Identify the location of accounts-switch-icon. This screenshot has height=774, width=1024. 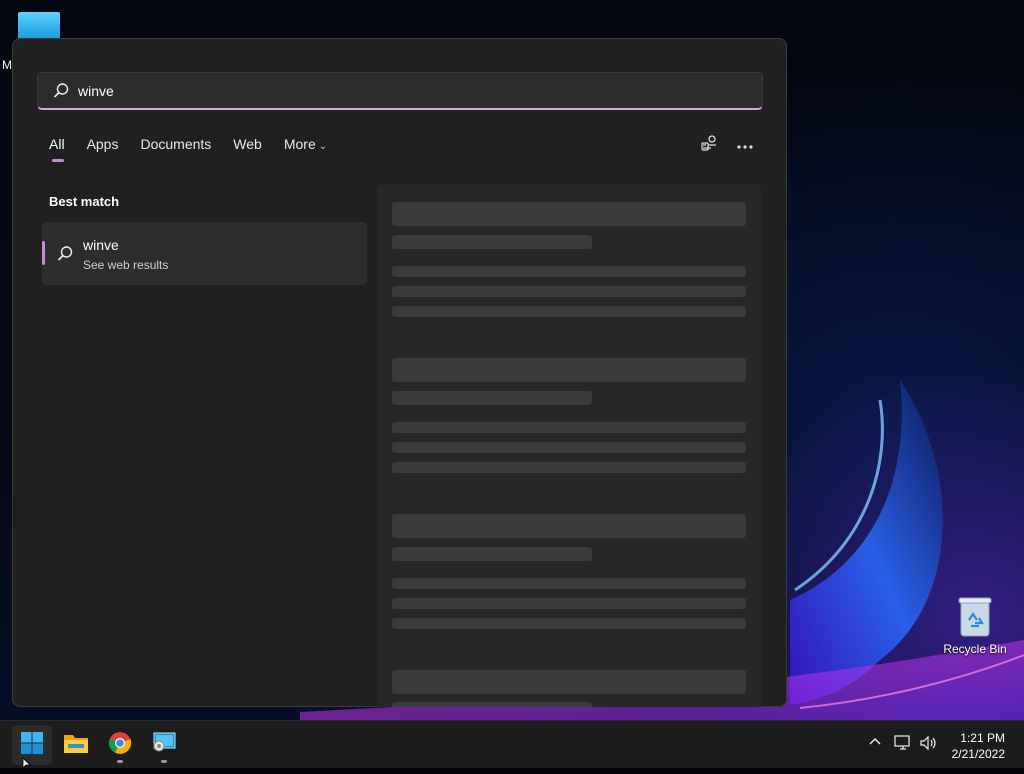
(709, 145).